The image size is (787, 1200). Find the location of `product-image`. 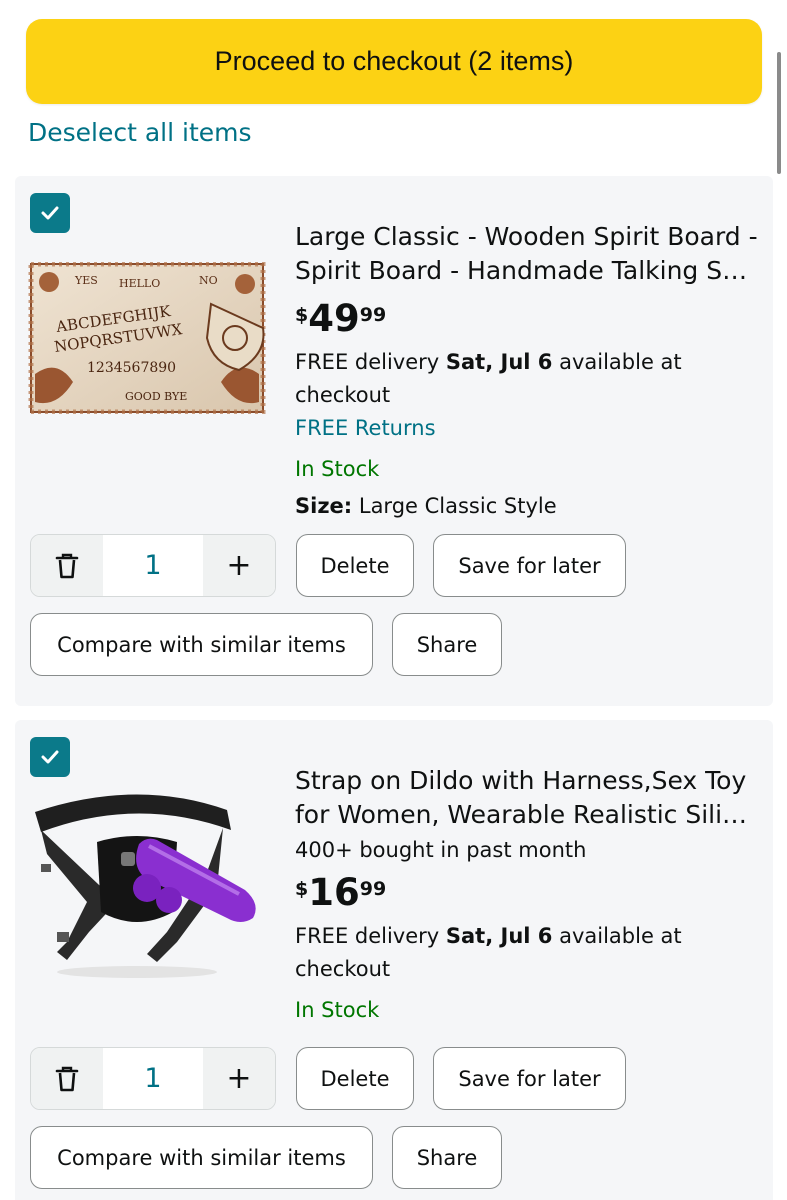

product-image is located at coordinates (152, 887).